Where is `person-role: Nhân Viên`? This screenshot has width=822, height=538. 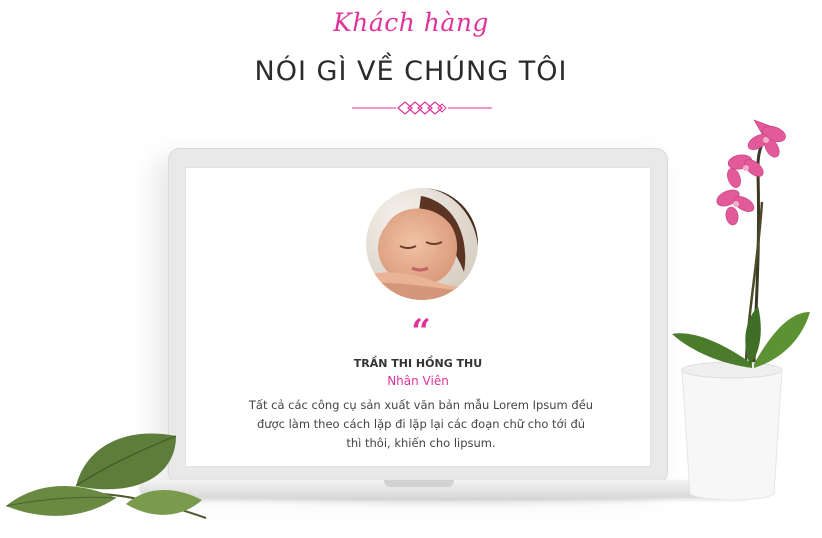 person-role: Nhân Viên is located at coordinates (418, 381).